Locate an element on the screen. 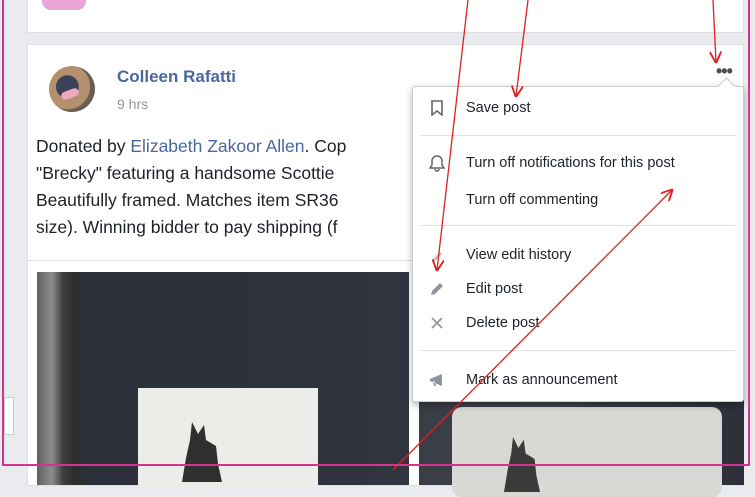  pencil-icon is located at coordinates (437, 289).